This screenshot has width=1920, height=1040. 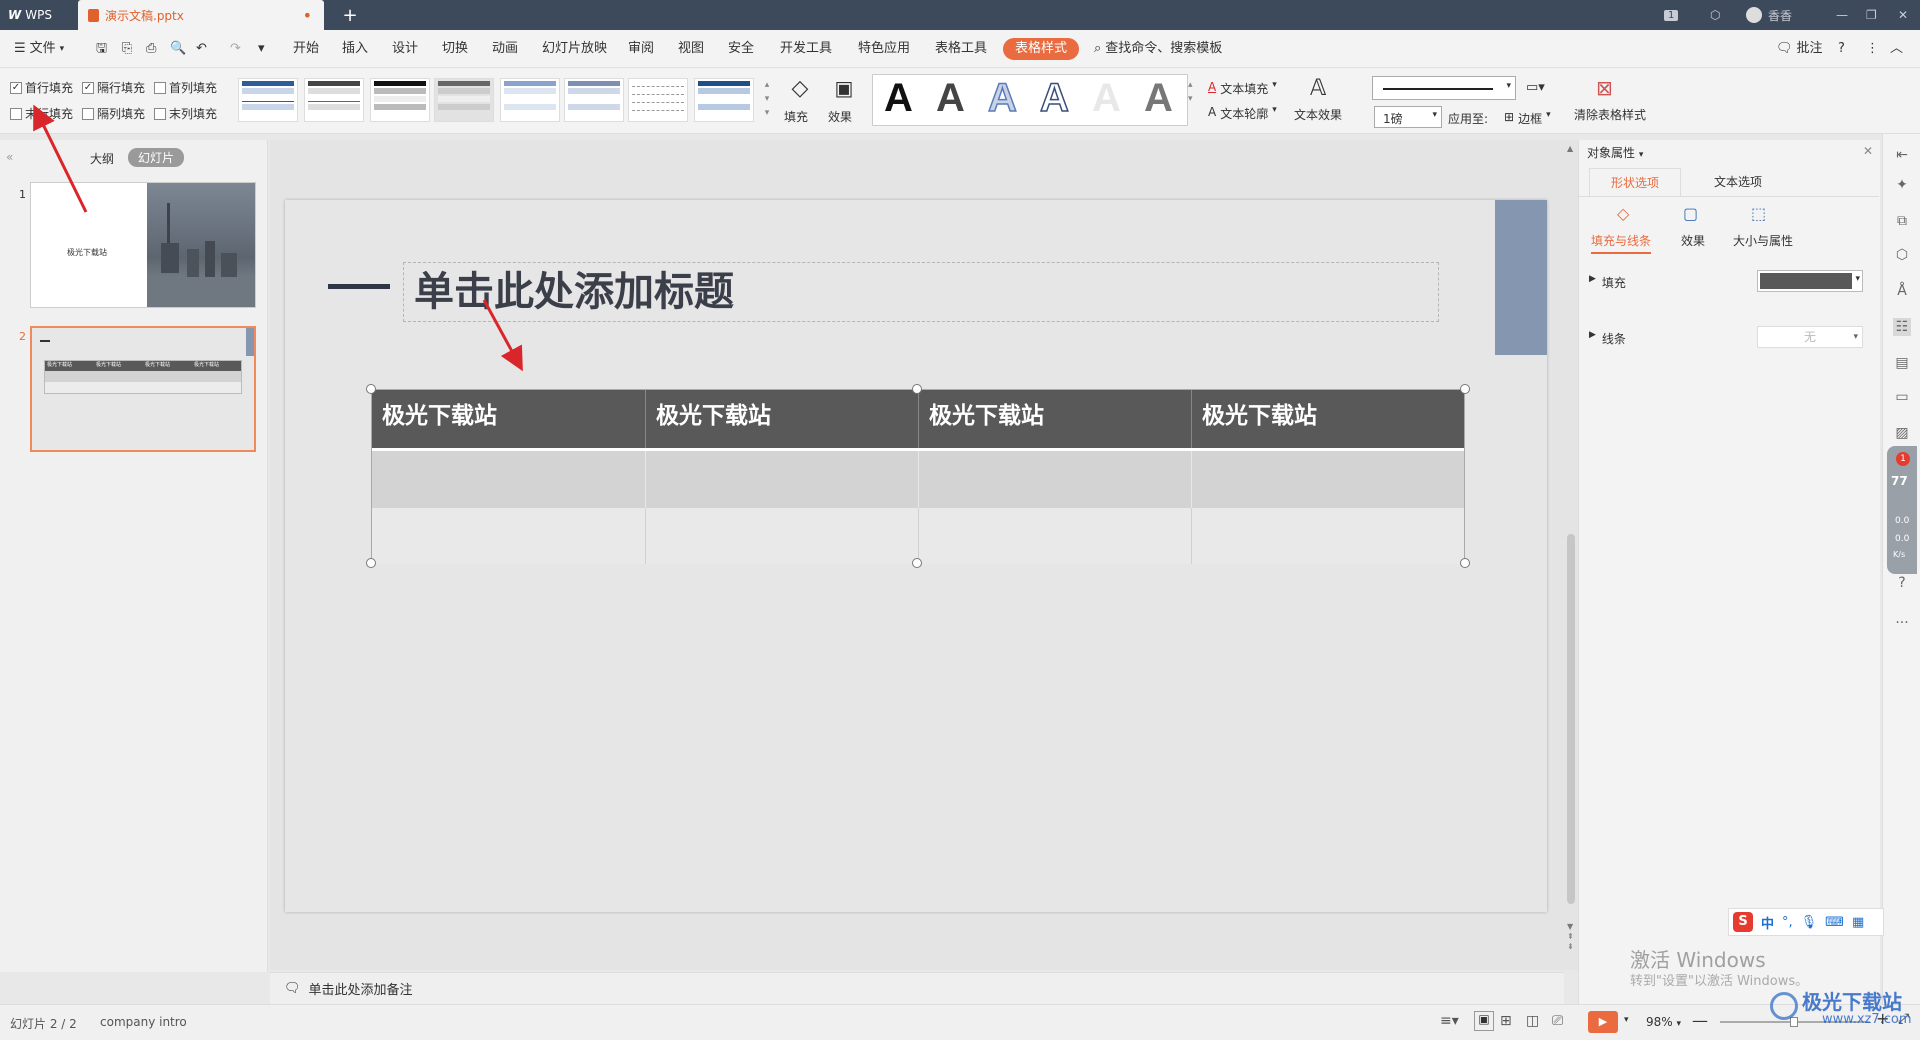 What do you see at coordinates (355, 49) in the screenshot?
I see `menu-insert: 插入` at bounding box center [355, 49].